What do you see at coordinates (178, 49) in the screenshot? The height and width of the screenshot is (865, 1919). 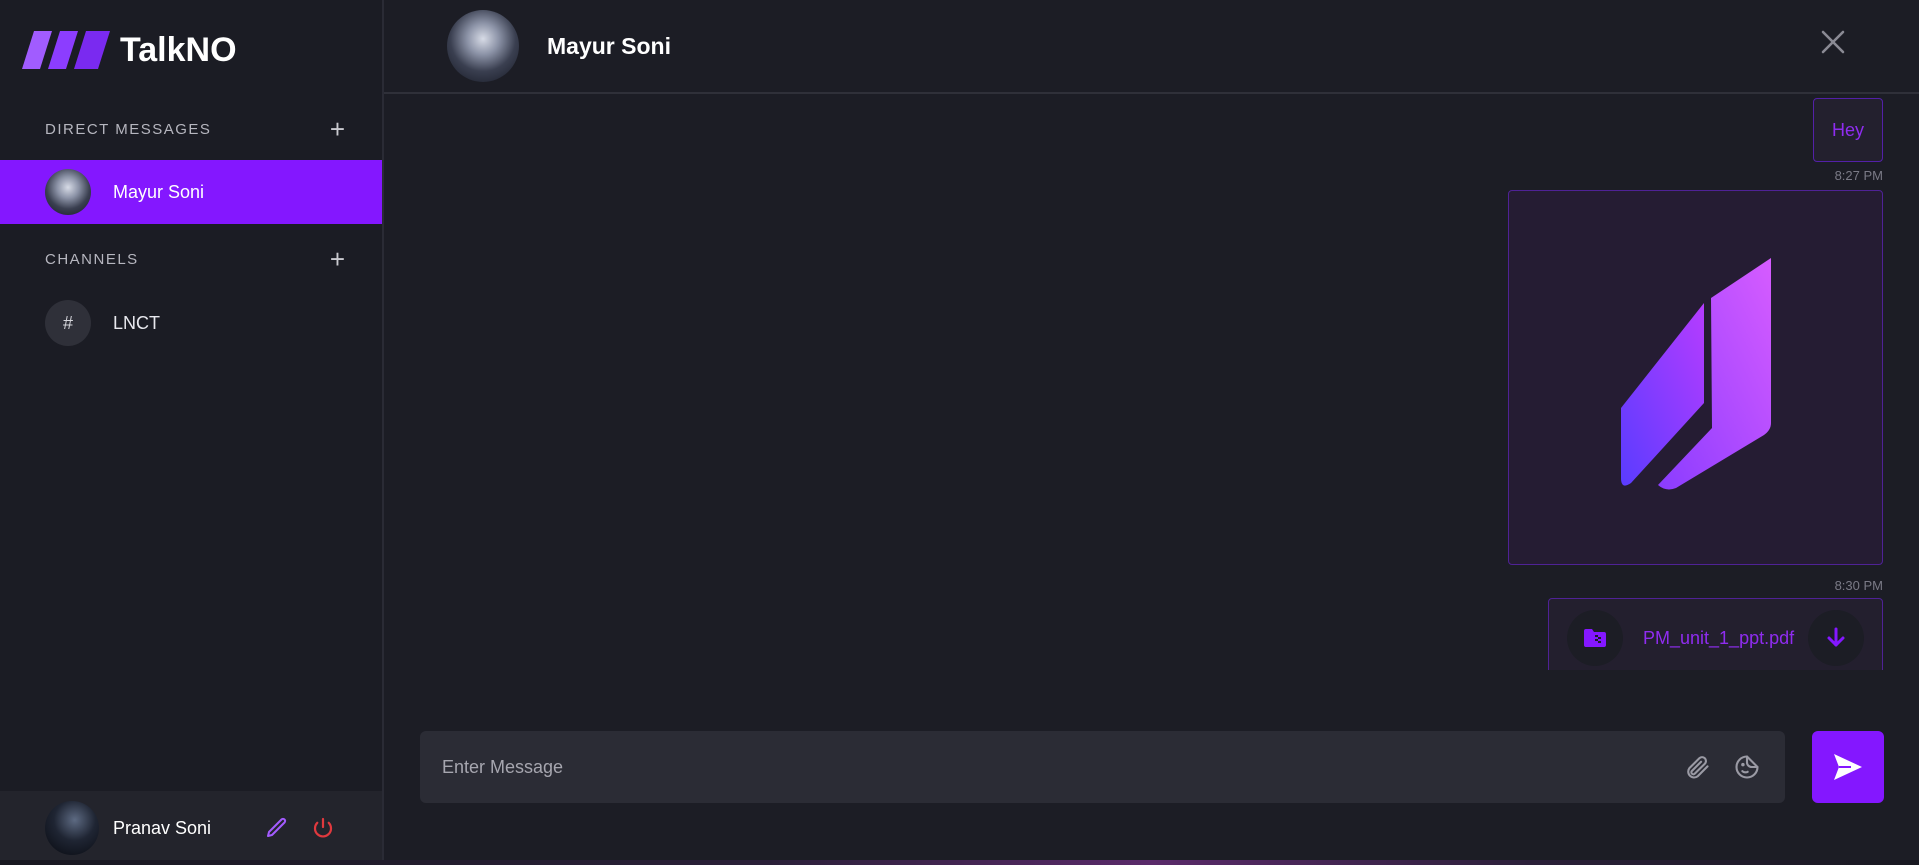 I see `app-name: TalkNO` at bounding box center [178, 49].